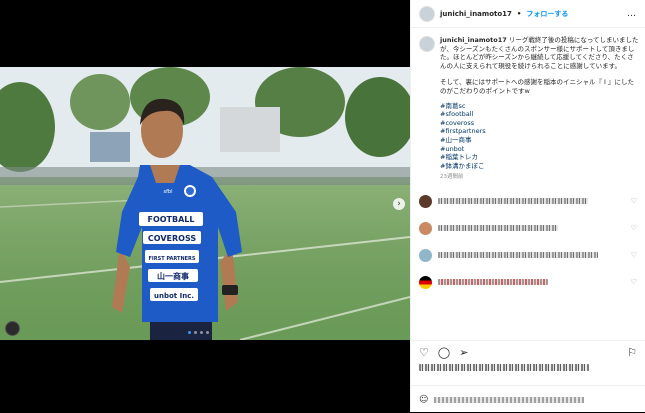  What do you see at coordinates (174, 296) in the screenshot?
I see `sponsor-unbot: unbot Inc.` at bounding box center [174, 296].